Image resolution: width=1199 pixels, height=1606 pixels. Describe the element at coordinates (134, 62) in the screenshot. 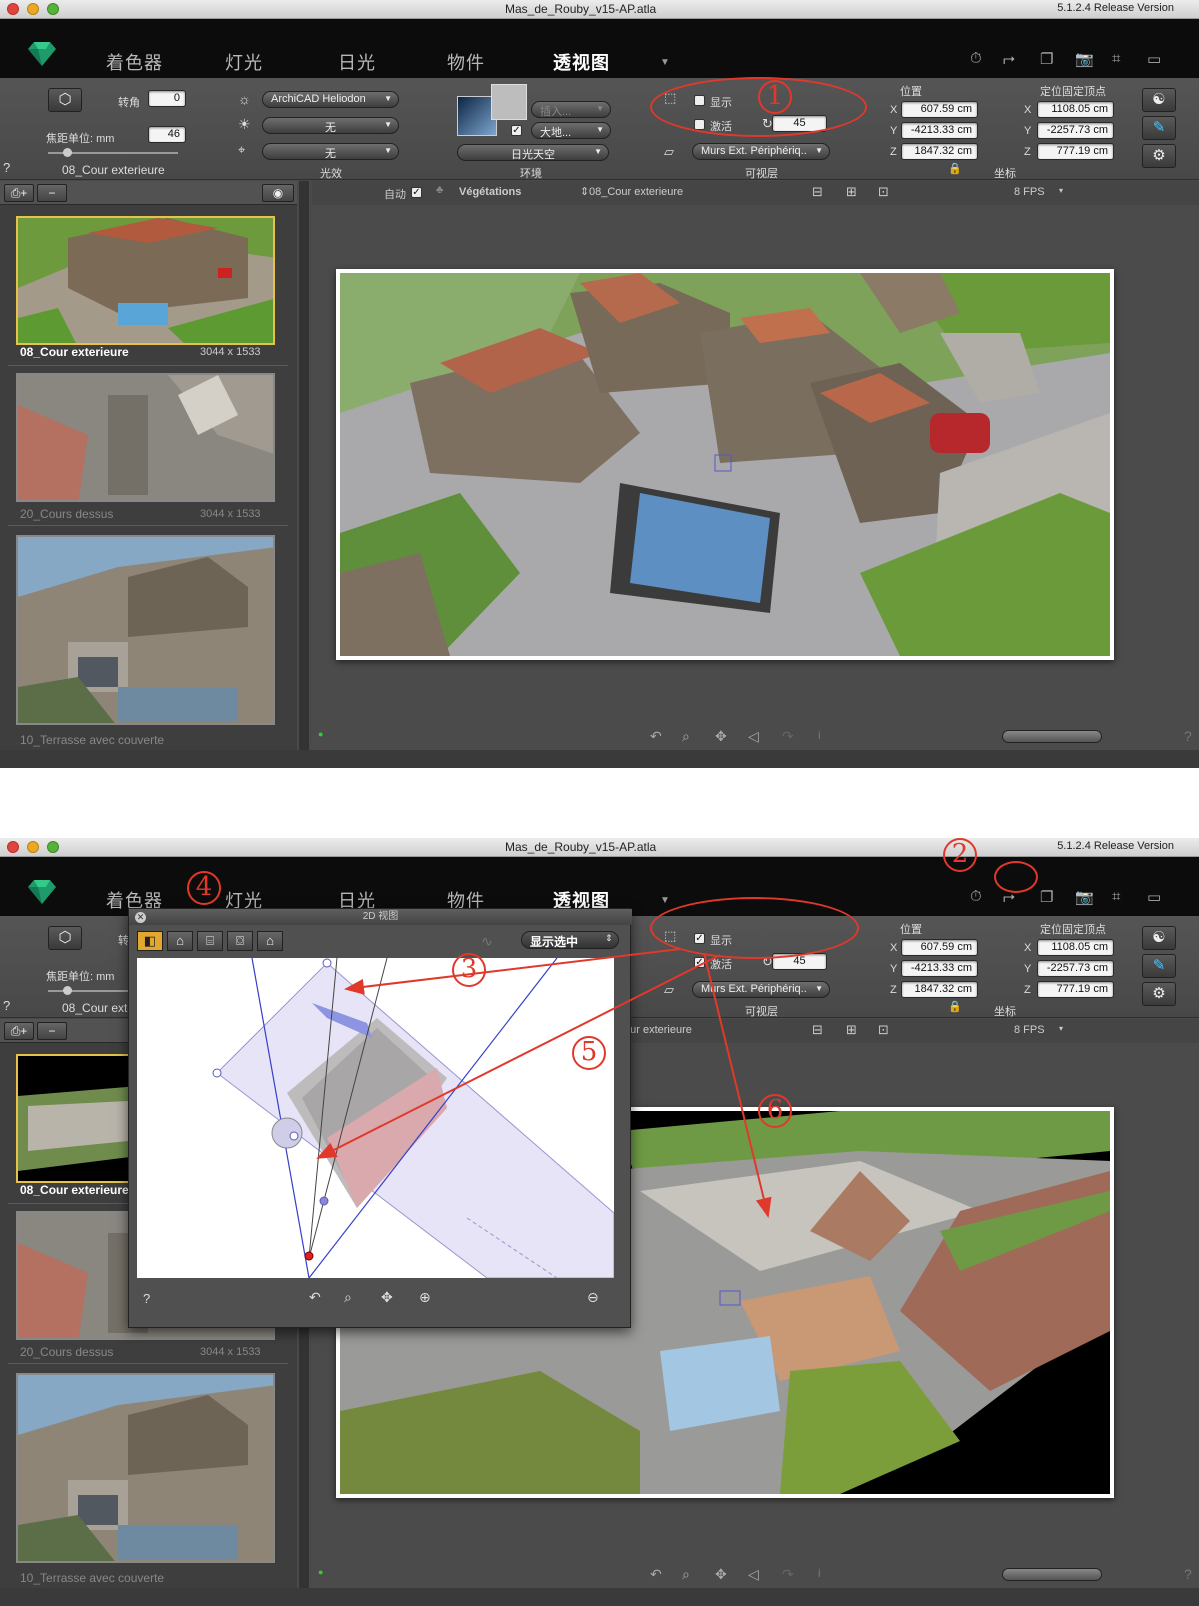

I see `tab-shaders: 着色器` at that location.